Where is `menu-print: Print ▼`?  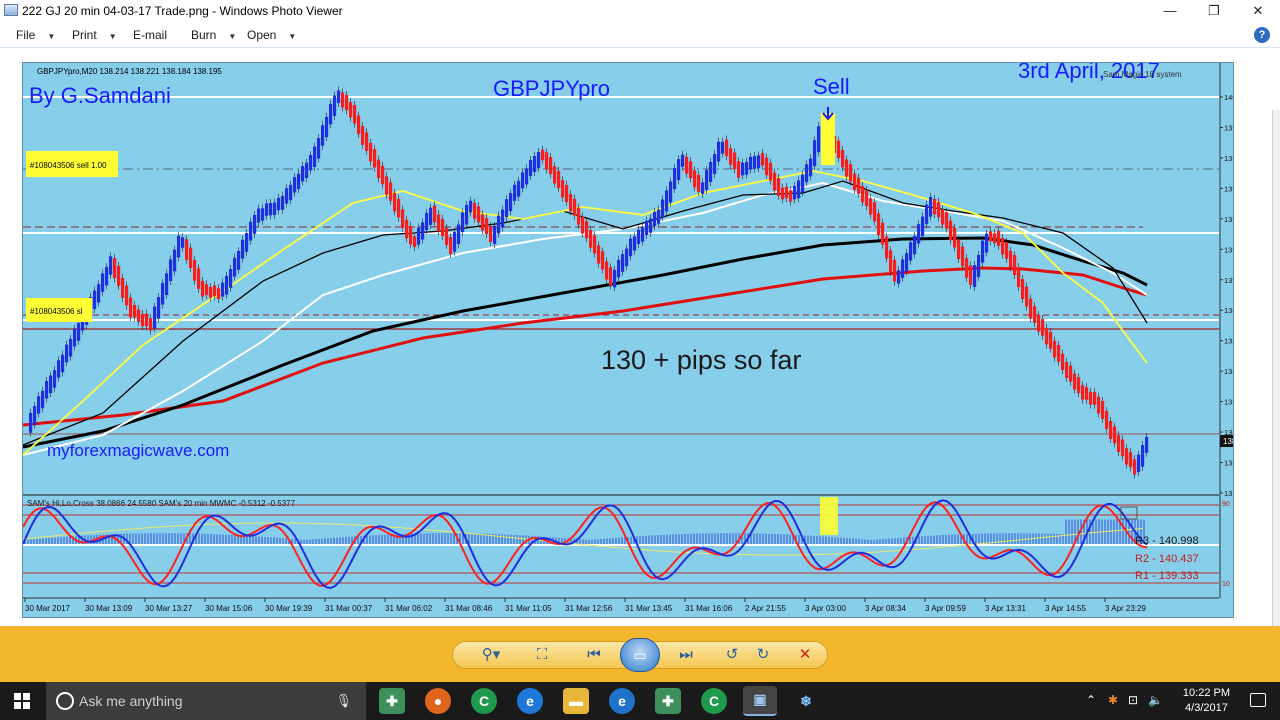 menu-print: Print ▼ is located at coordinates (94, 35).